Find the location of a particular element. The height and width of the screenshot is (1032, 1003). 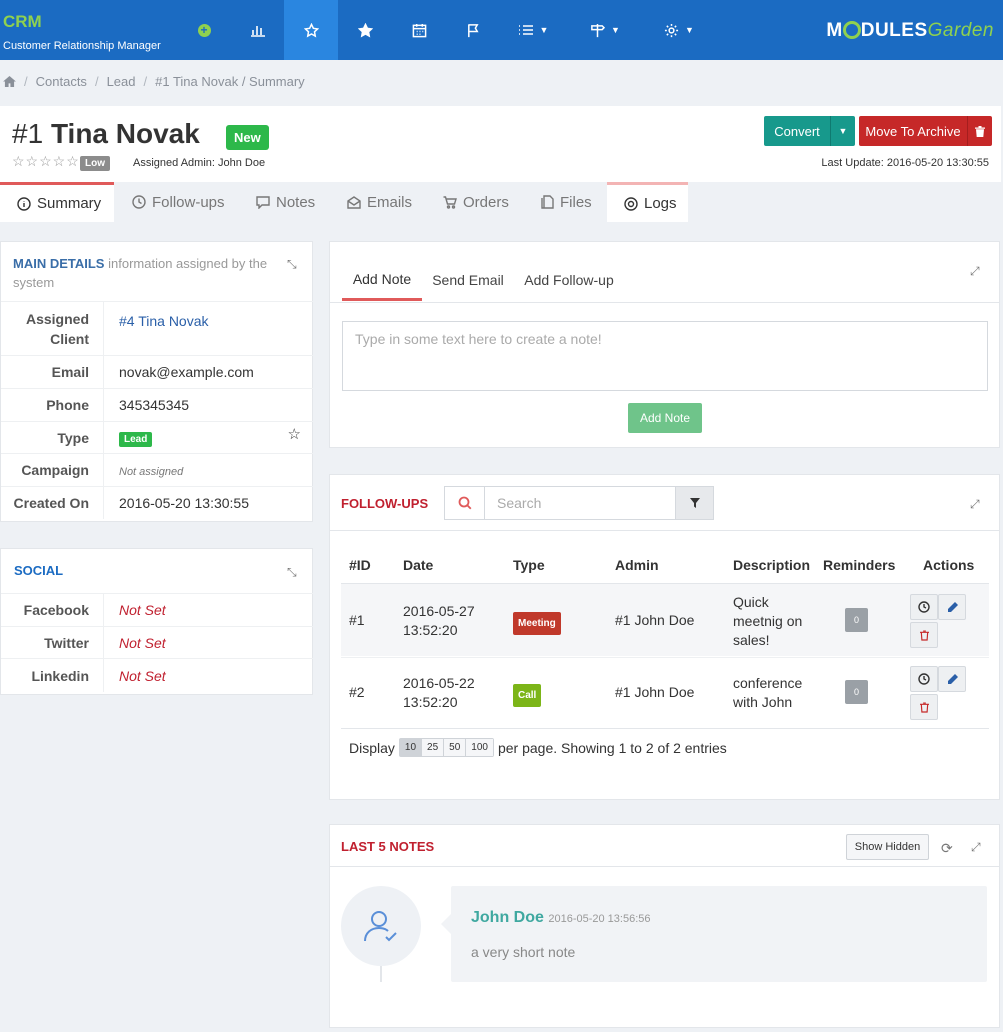

nav-campaigns: ▼ is located at coordinates (605, 30).